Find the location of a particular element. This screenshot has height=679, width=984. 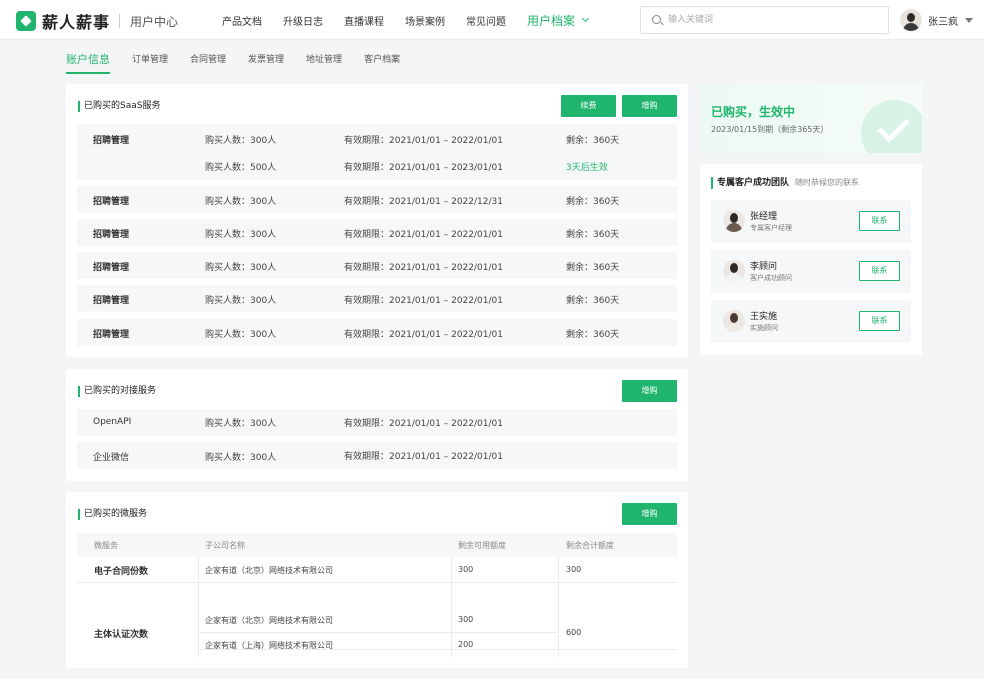

tab-addresses: 地址管理 is located at coordinates (324, 62).